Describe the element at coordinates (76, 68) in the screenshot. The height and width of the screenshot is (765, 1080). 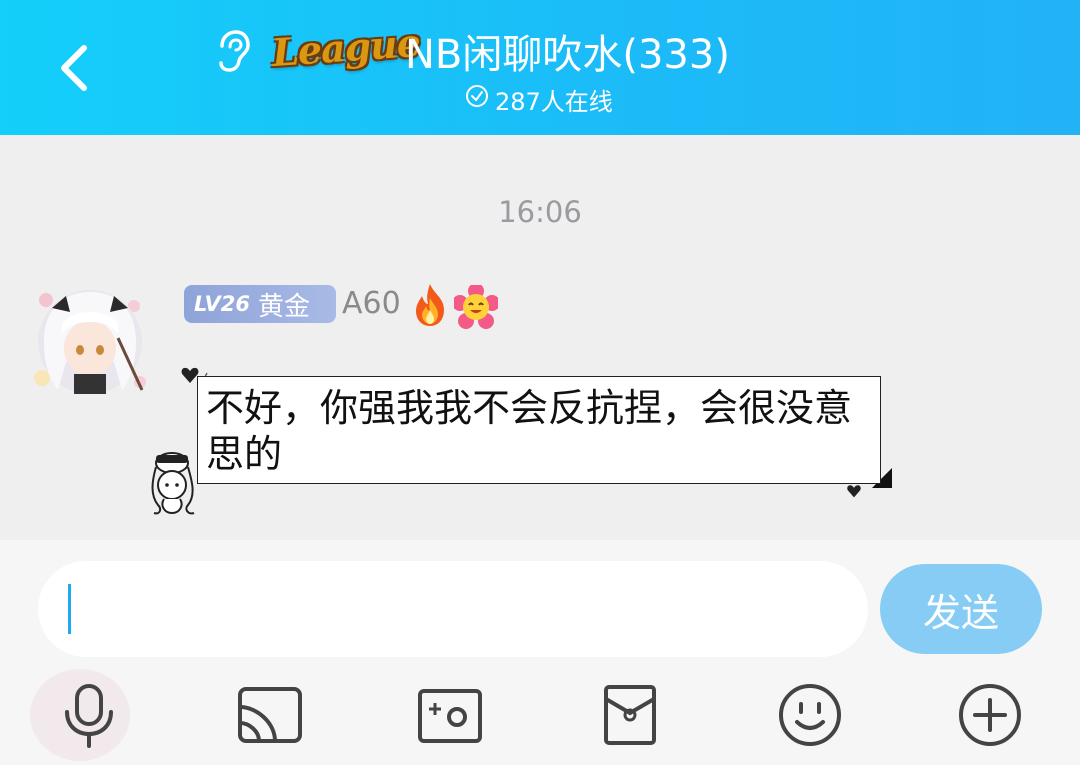
I see `back-arrow-icon` at that location.